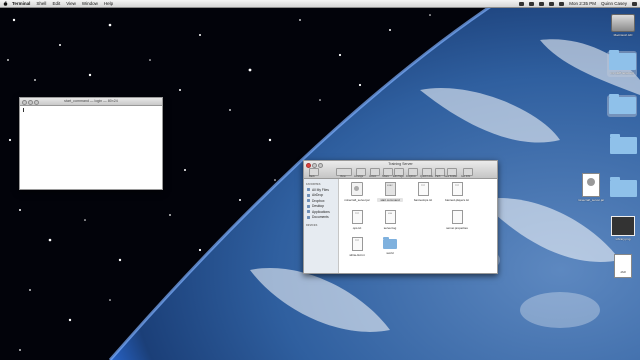  Describe the element at coordinates (438, 176) in the screenshot. I see `toolbar-label-path: Path` at that location.